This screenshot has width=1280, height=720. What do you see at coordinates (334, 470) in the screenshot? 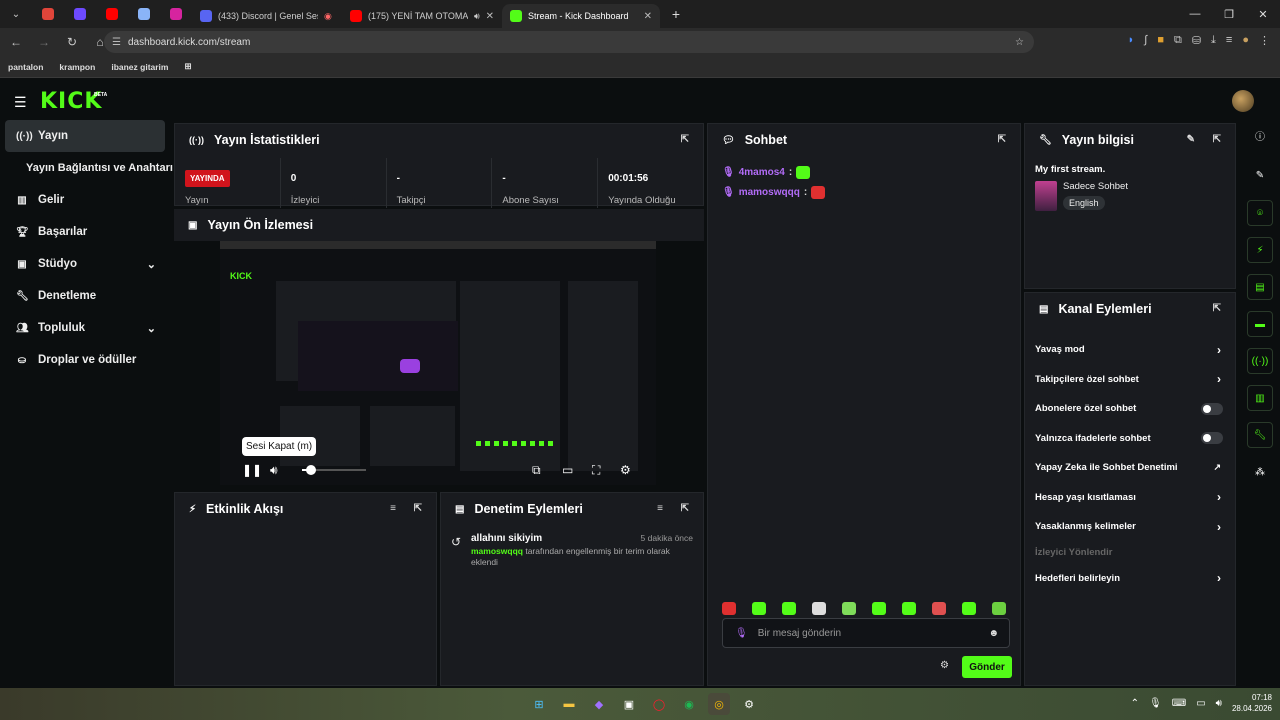
I see `volume-slider` at bounding box center [334, 470].